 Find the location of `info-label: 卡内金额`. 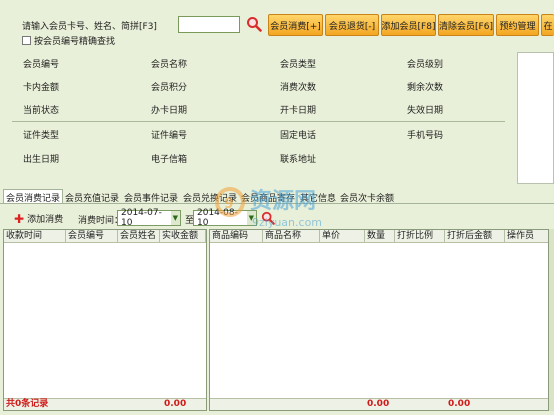

info-label: 卡内金额 is located at coordinates (41, 88).